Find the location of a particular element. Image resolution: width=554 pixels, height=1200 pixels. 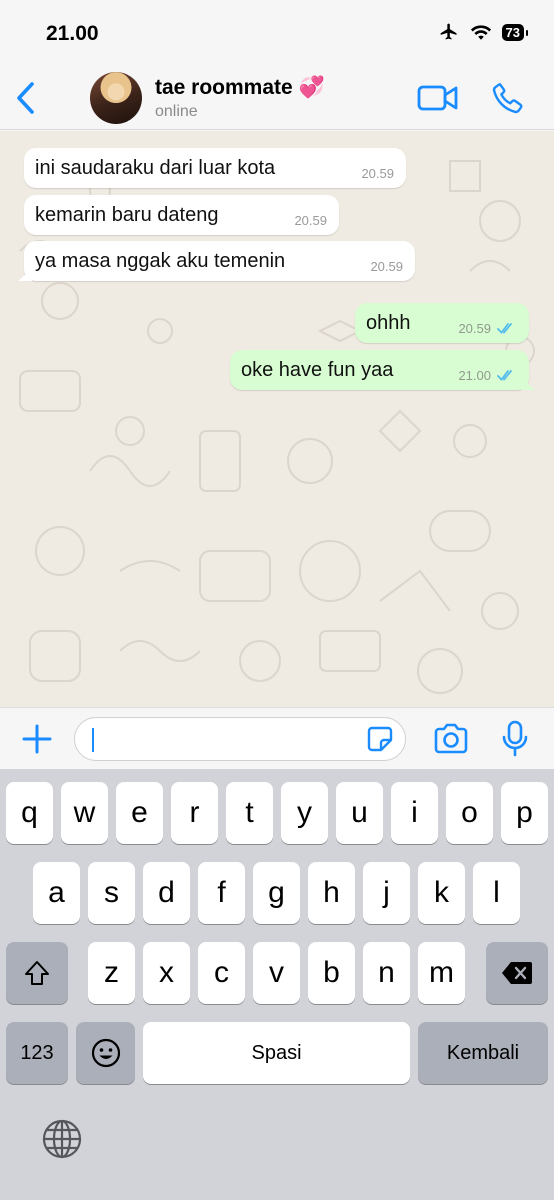

message-text: ya masa nggak aku temenin is located at coordinates (160, 261).